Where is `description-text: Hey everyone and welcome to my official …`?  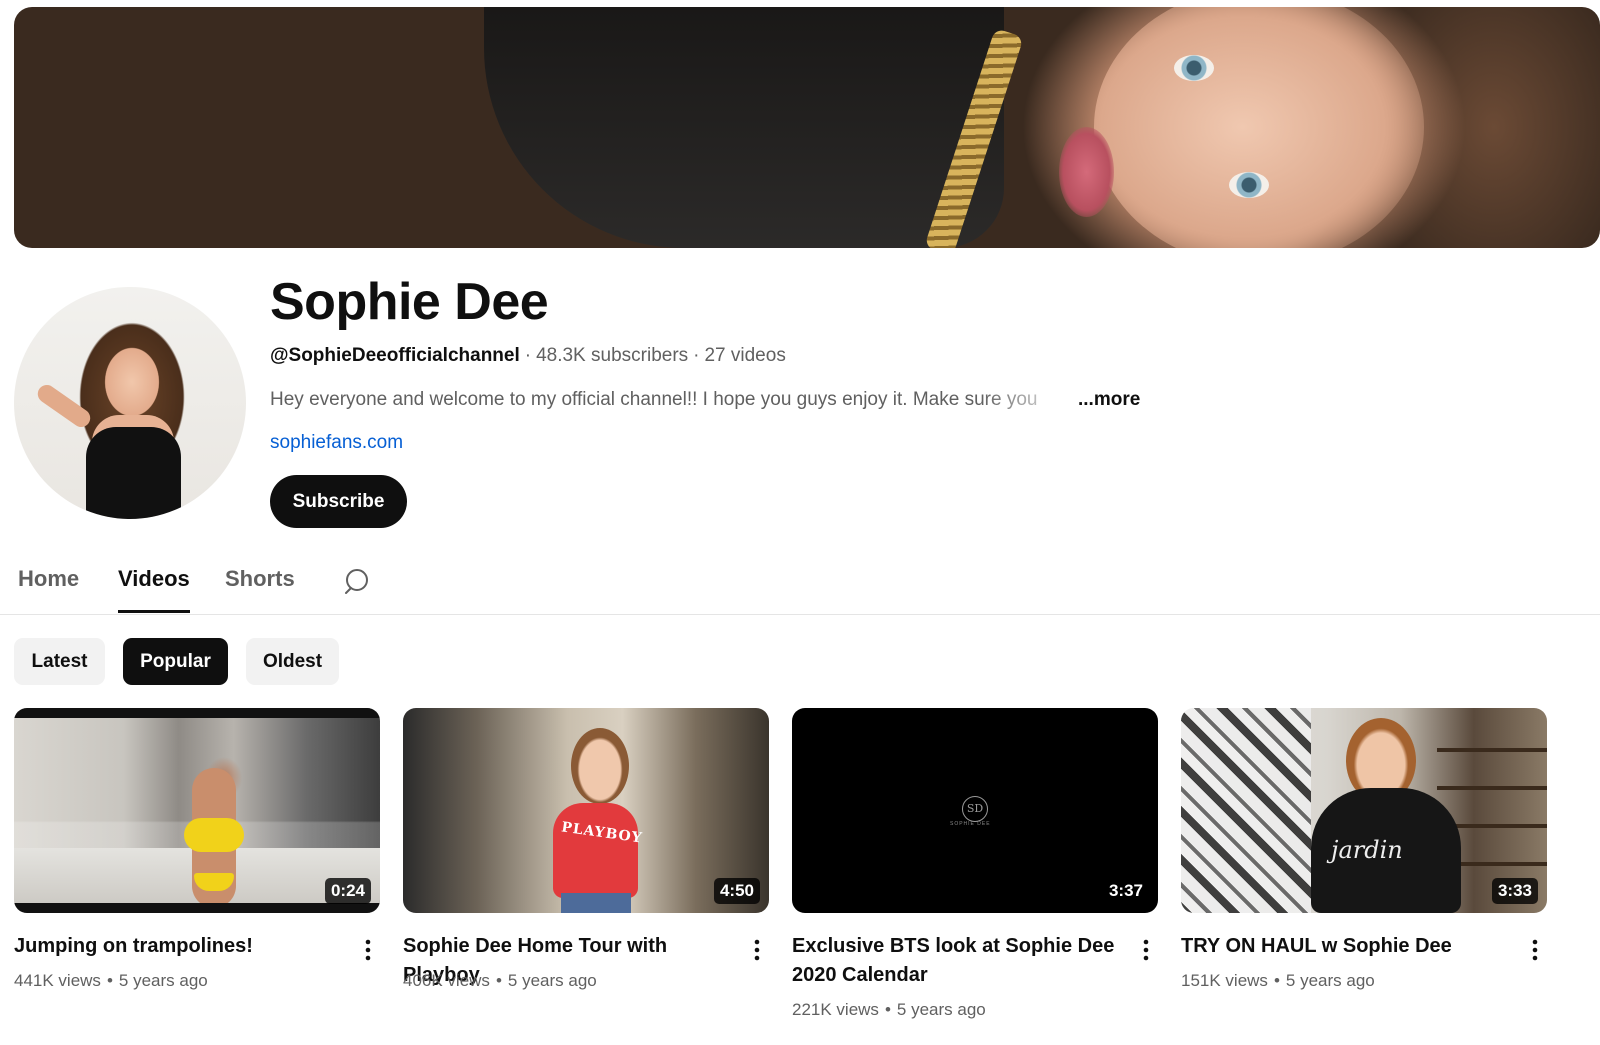 description-text: Hey everyone and welcome to my official … is located at coordinates (654, 399).